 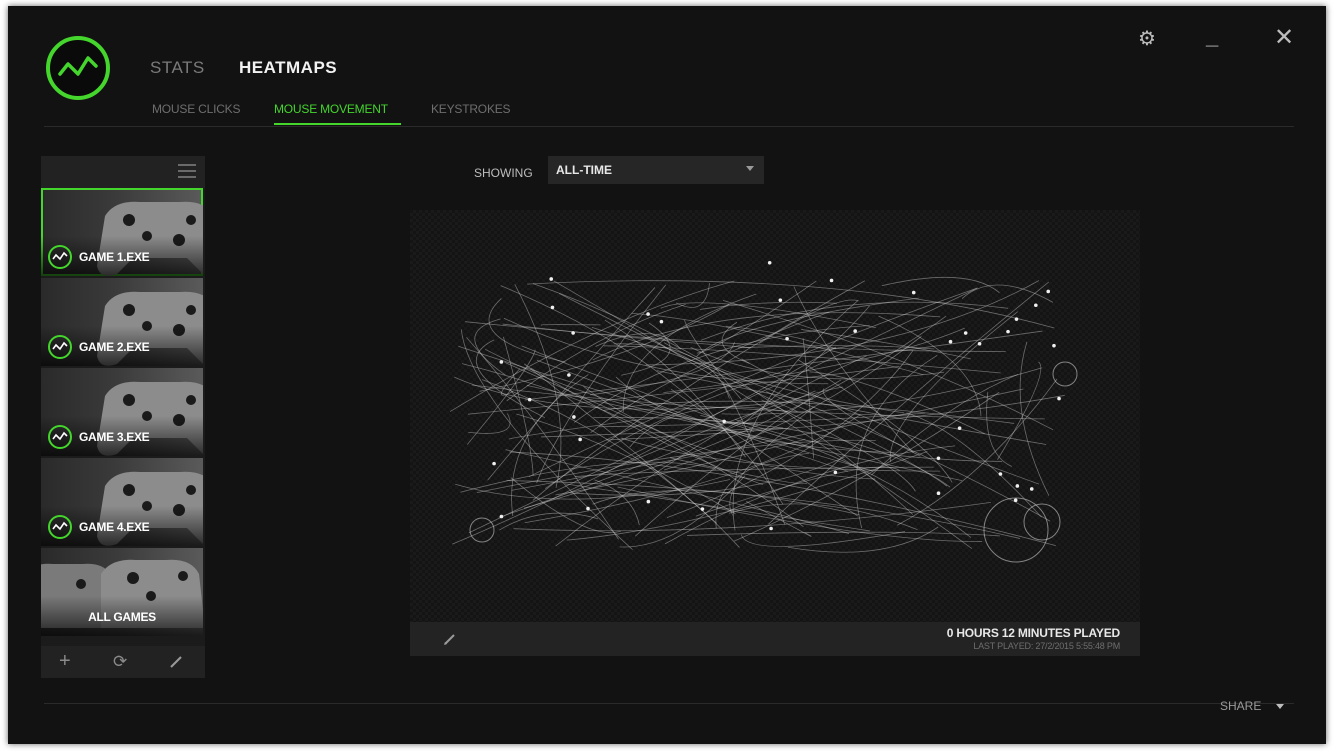 I want to click on sidebar-footer: + ⟳, so click(x=123, y=662).